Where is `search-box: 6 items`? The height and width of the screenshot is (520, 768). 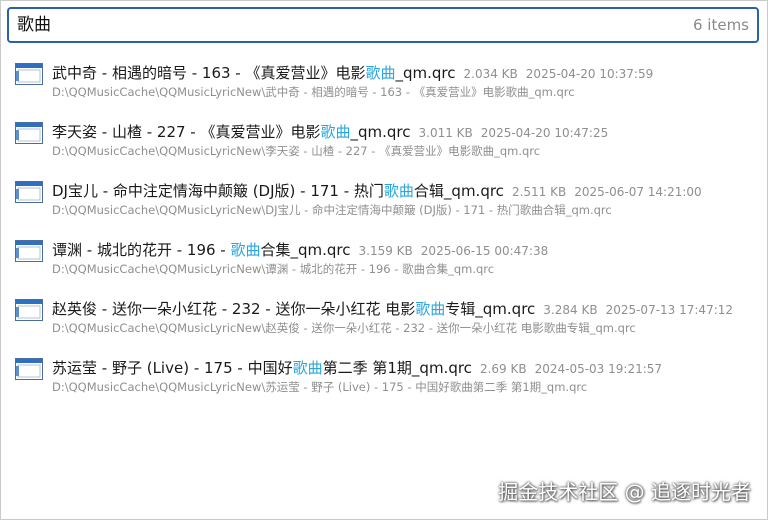 search-box: 6 items is located at coordinates (383, 25).